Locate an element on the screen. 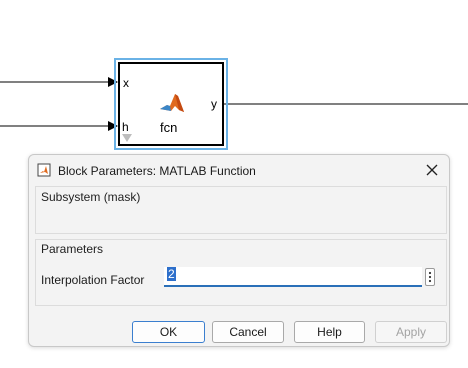  dialog-title: Block Parameters: MATLAB Function is located at coordinates (157, 171).